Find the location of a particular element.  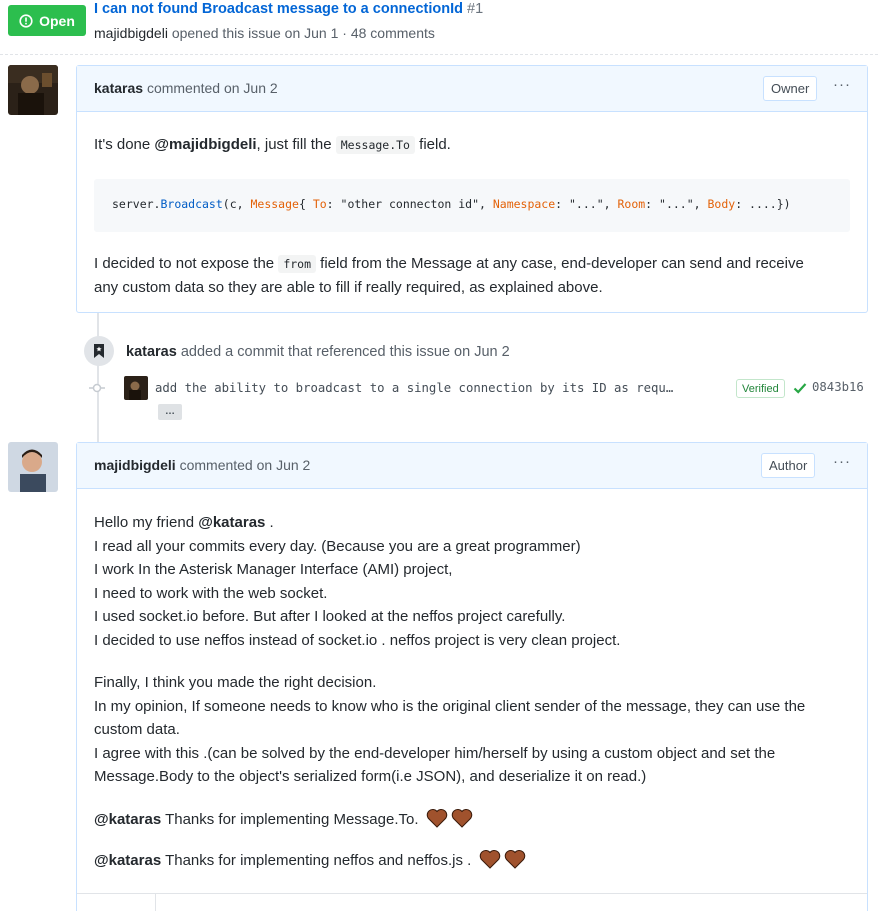

code-token: Body is located at coordinates (721, 204).